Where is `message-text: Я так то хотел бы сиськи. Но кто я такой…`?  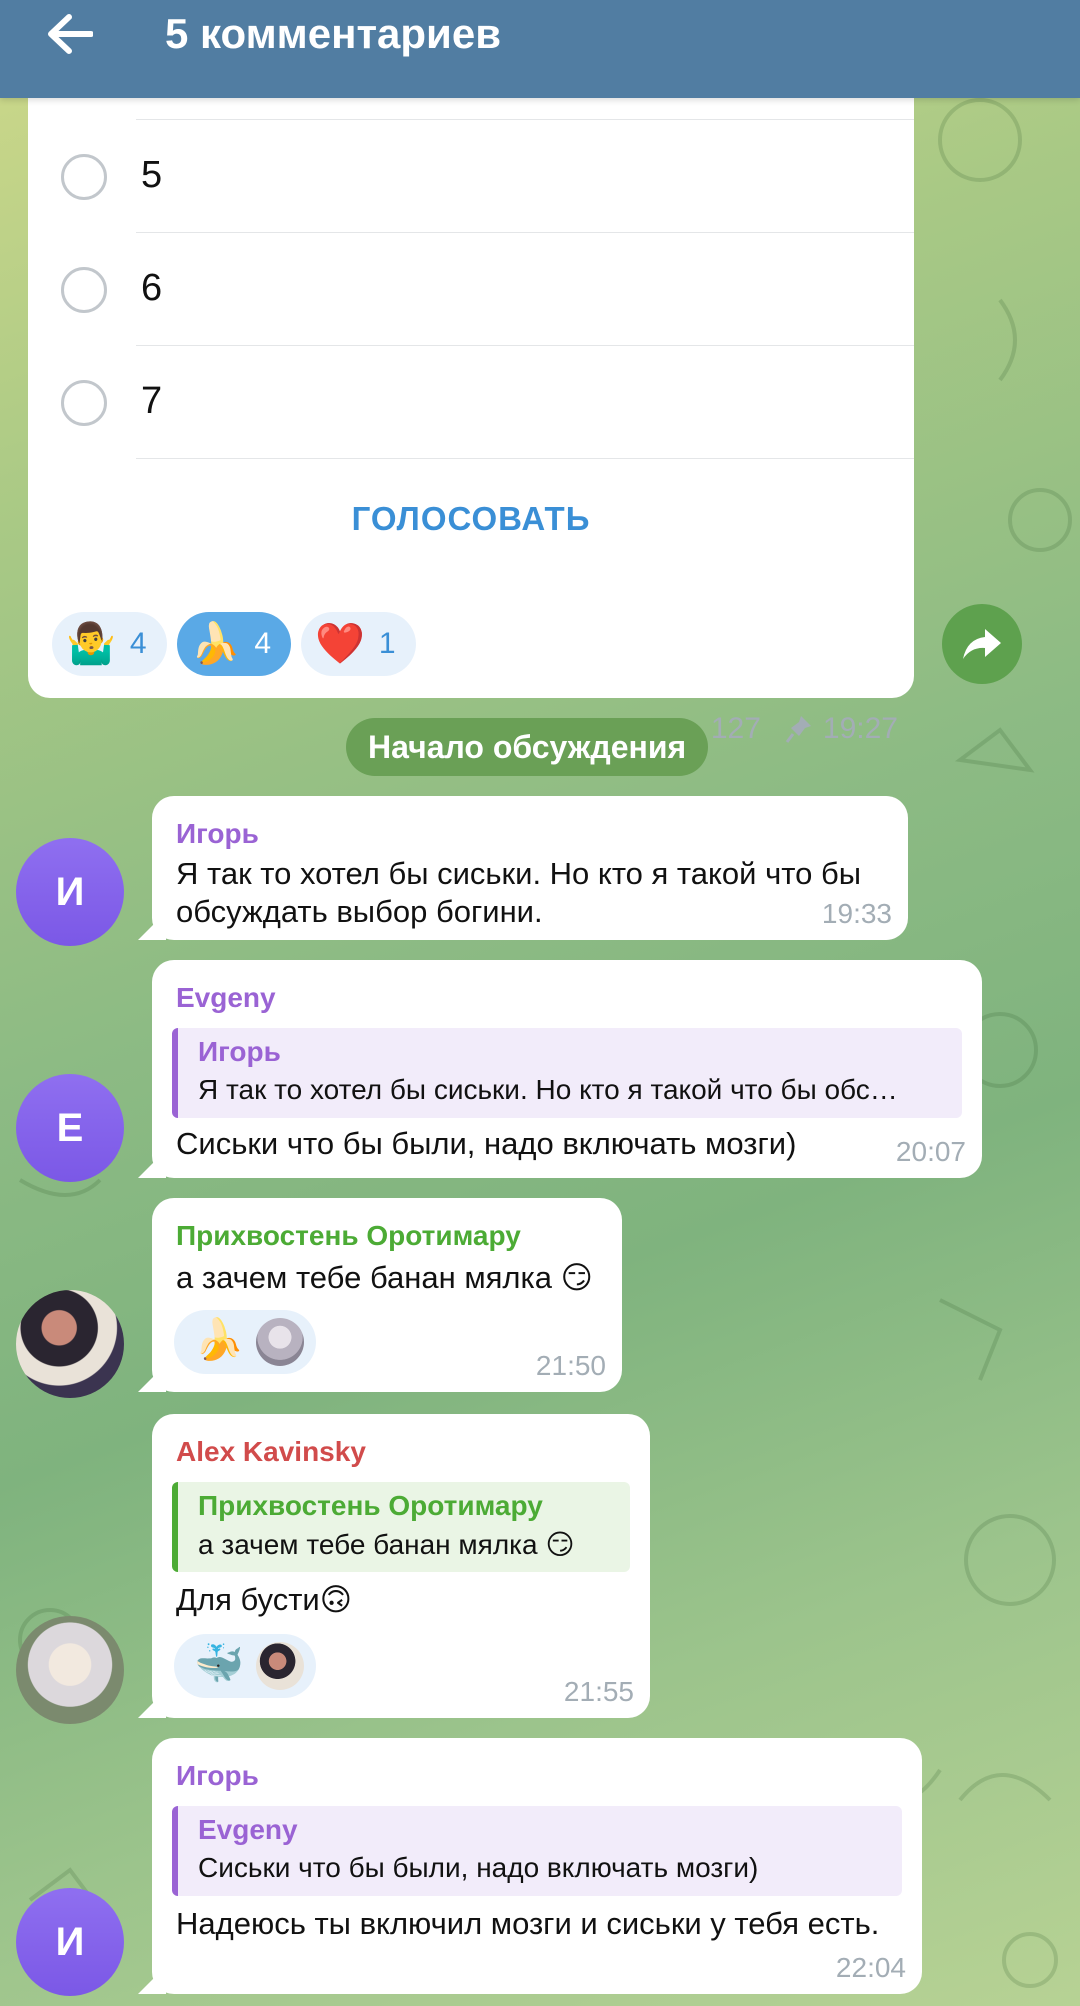 message-text: Я так то хотел бы сиськи. Но кто я такой… is located at coordinates (518, 873).